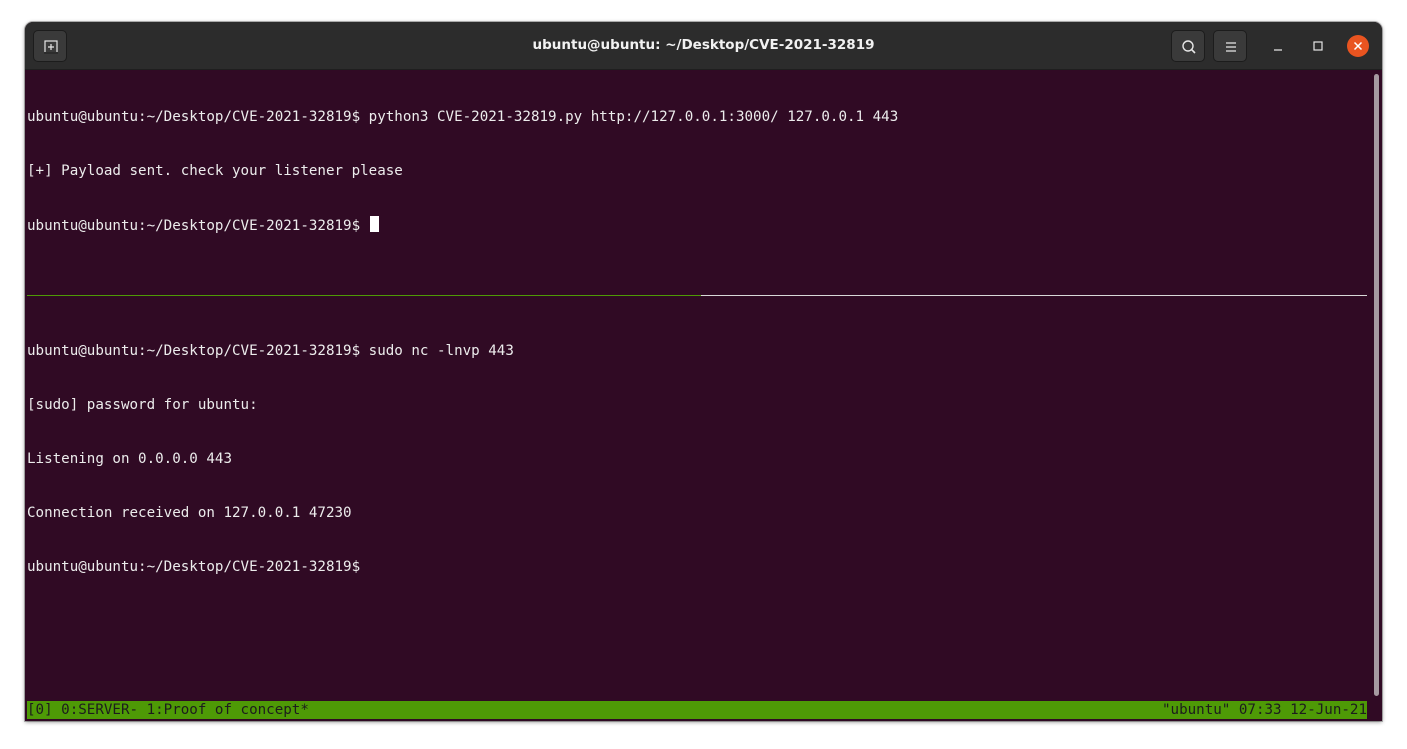 This screenshot has width=1407, height=749. Describe the element at coordinates (364, 295) in the screenshot. I see `pane-divider-active` at that location.